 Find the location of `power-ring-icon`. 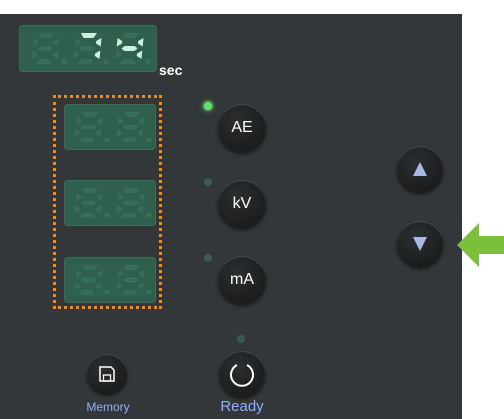

power-ring-icon is located at coordinates (242, 375).